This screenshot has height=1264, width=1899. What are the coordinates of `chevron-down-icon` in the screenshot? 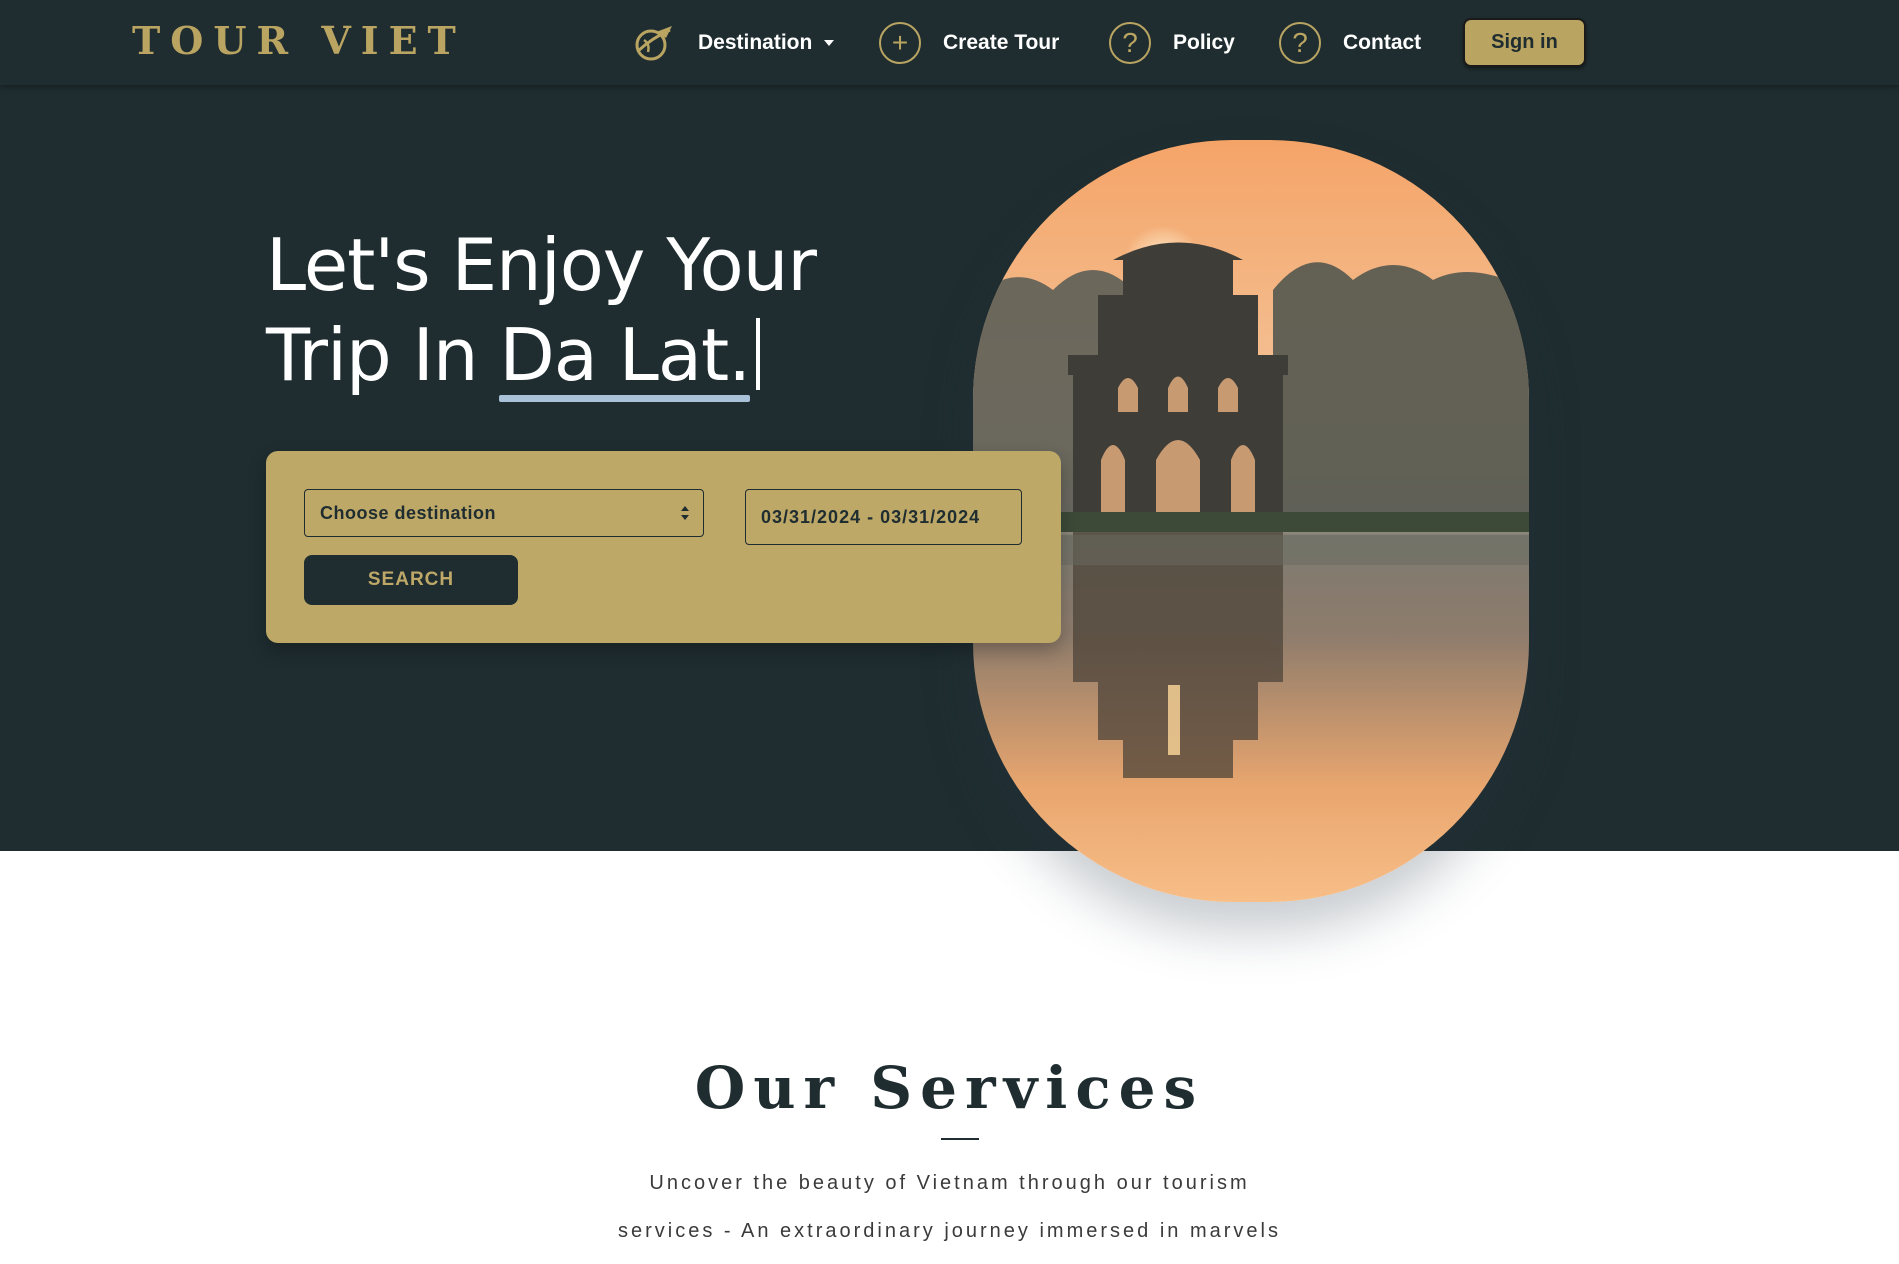 It's located at (829, 43).